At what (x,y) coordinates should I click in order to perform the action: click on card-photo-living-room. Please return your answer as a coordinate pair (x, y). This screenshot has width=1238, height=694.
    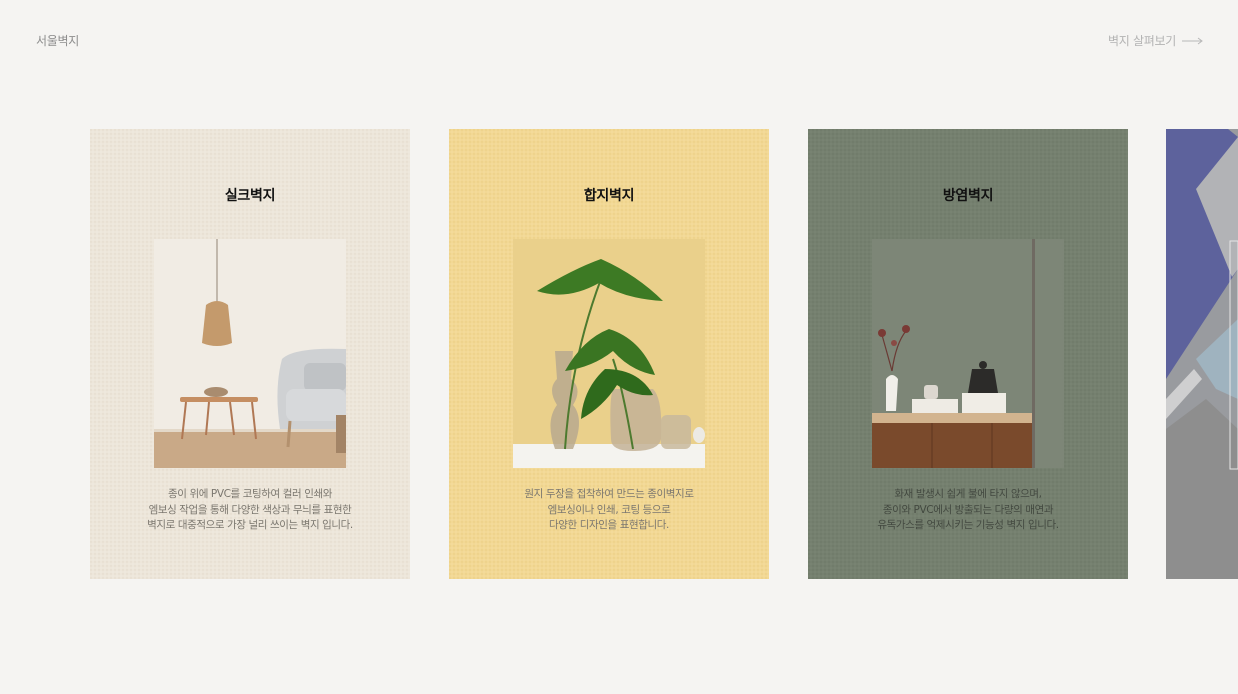
    Looking at the image, I should click on (250, 353).